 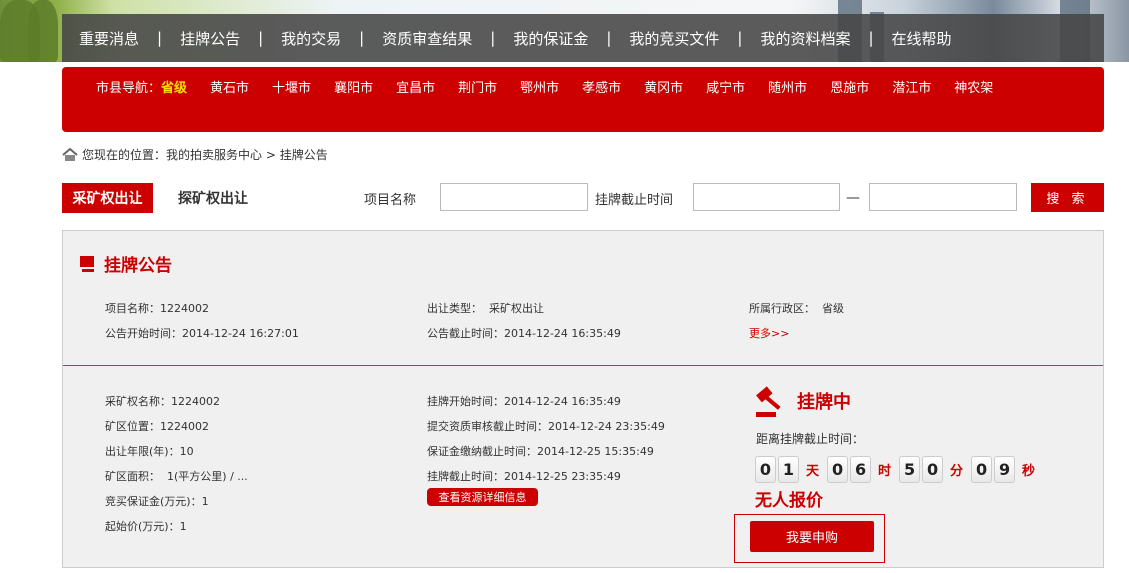 I want to click on countdown: 0 1 天 0 6 时 5 0 分 0 9 秒, so click(x=899, y=469).